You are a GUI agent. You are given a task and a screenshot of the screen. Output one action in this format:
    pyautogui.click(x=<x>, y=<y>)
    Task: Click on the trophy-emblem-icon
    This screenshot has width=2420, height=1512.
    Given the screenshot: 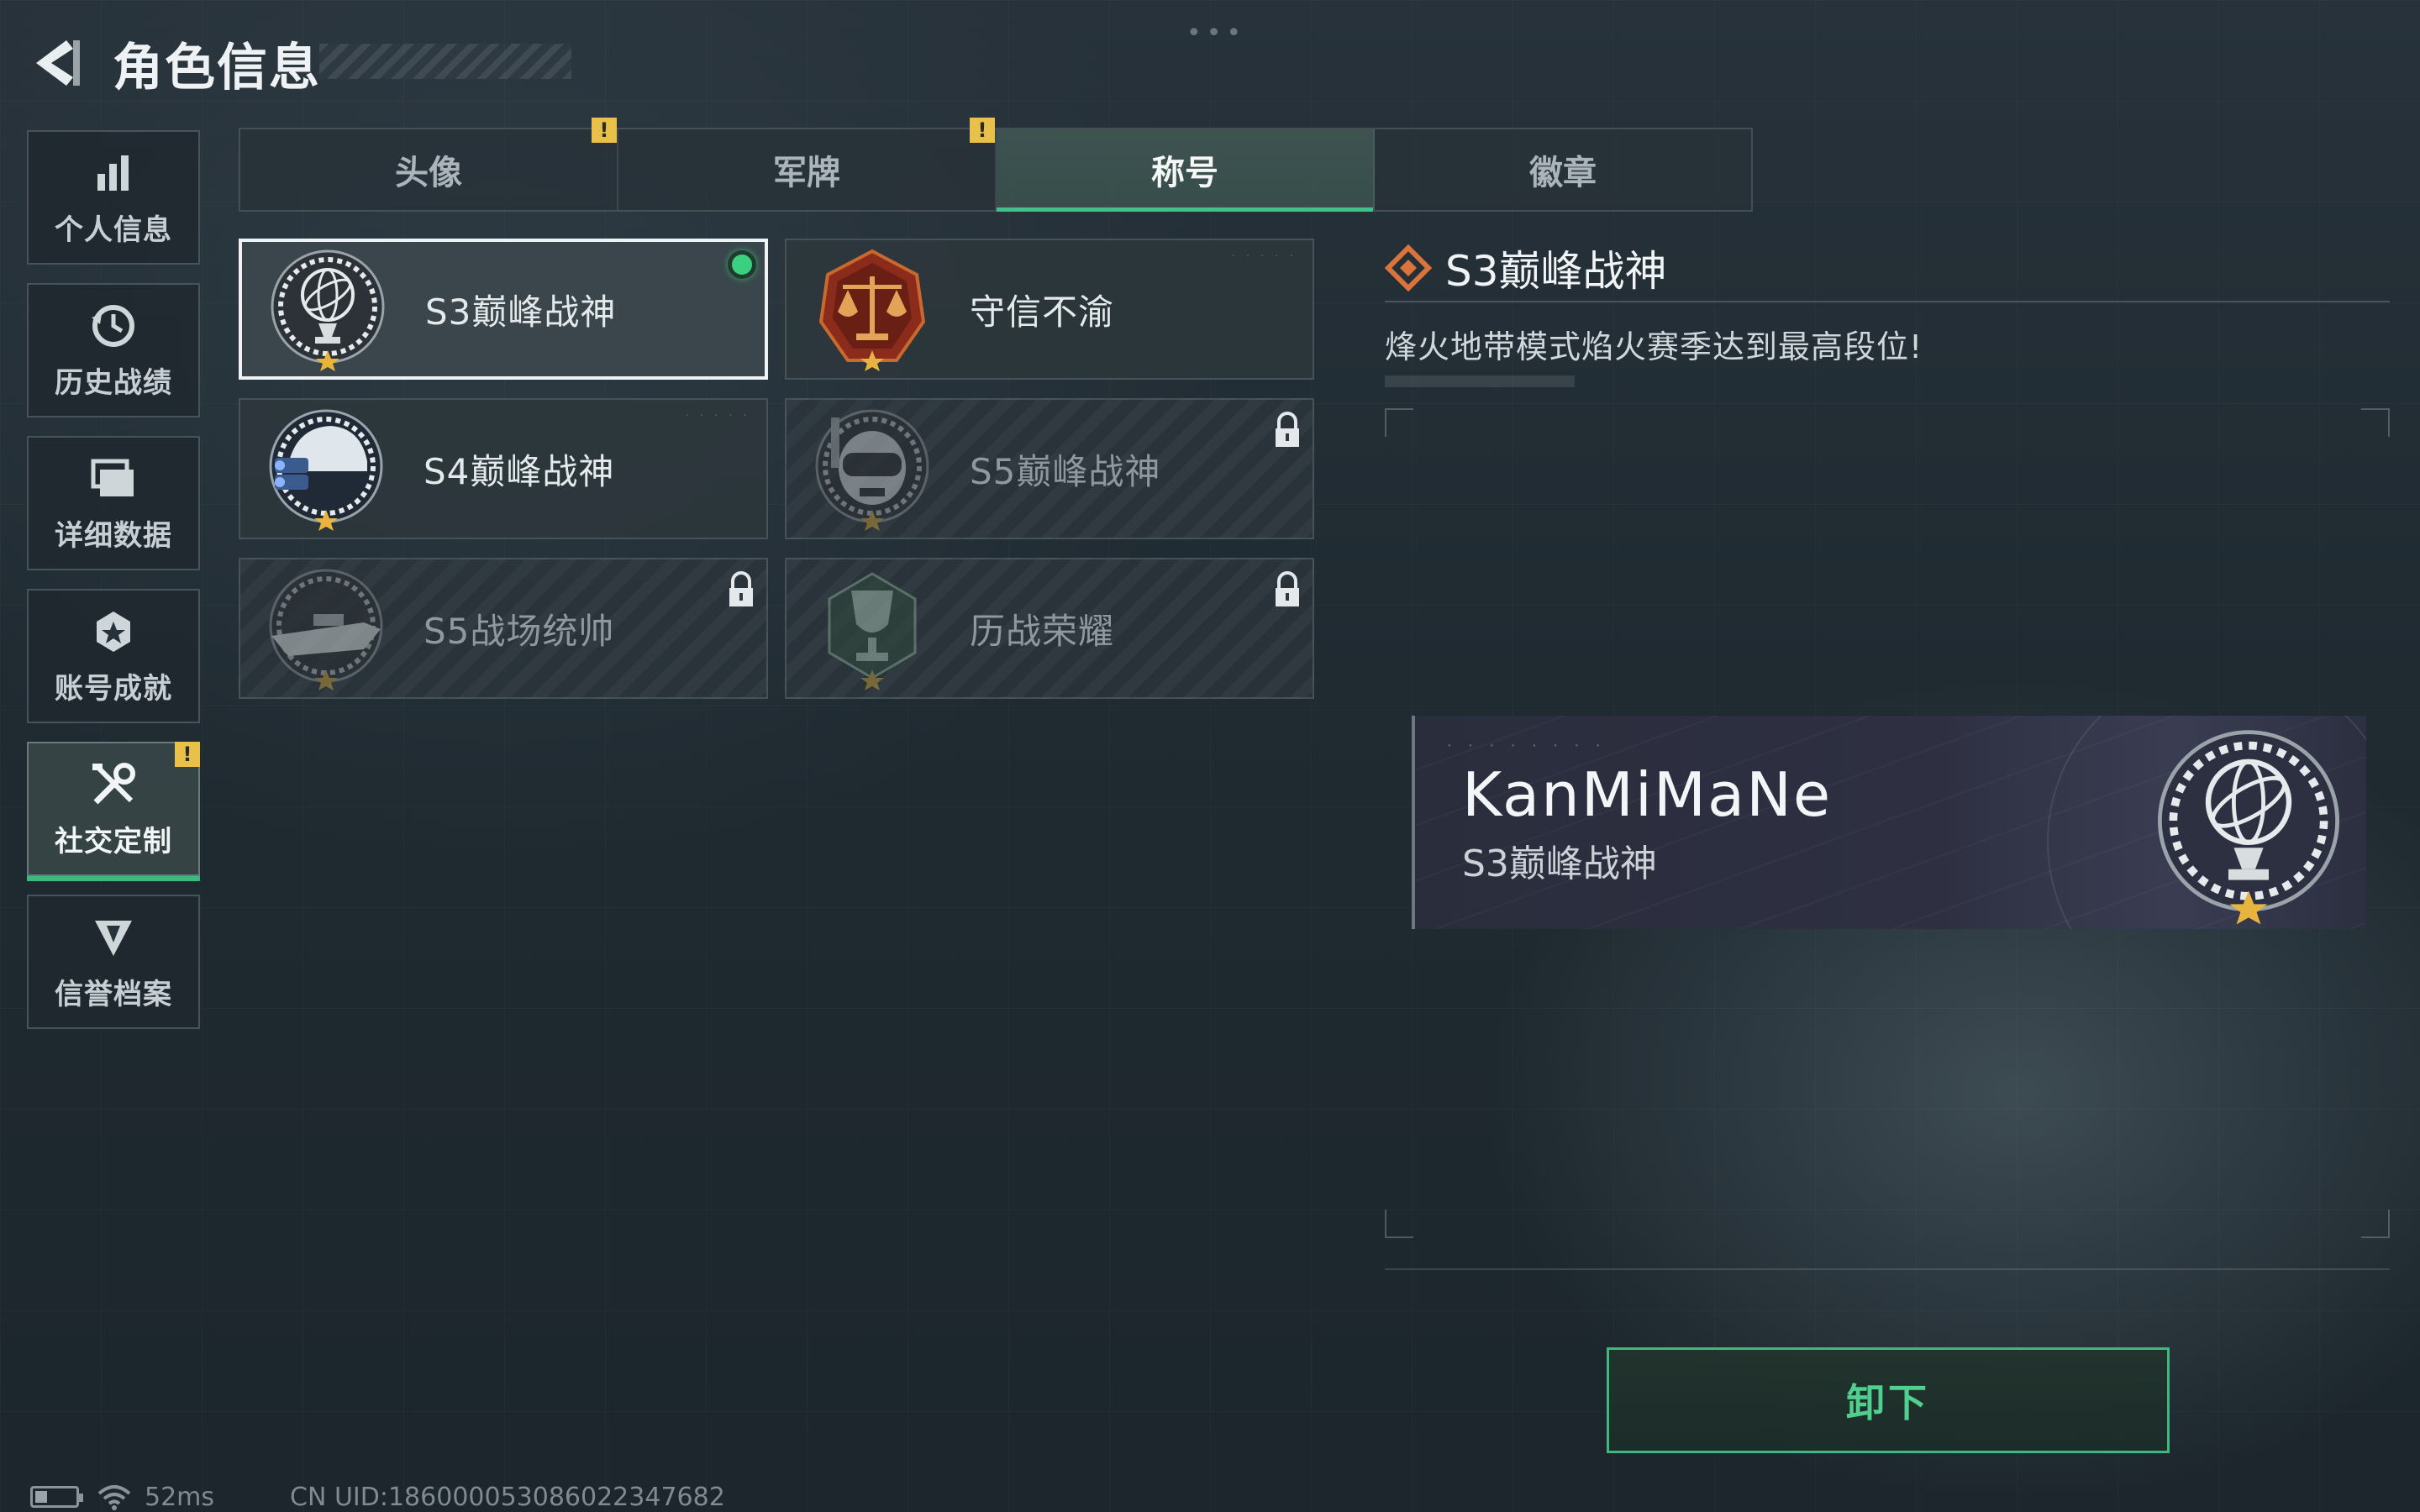 What is the action you would take?
    pyautogui.click(x=872, y=628)
    